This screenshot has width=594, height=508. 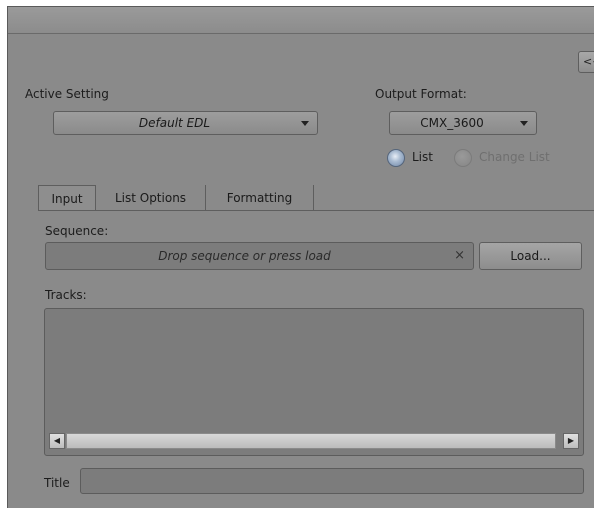 I want to click on output-format-value: CMX_3600, so click(x=452, y=123).